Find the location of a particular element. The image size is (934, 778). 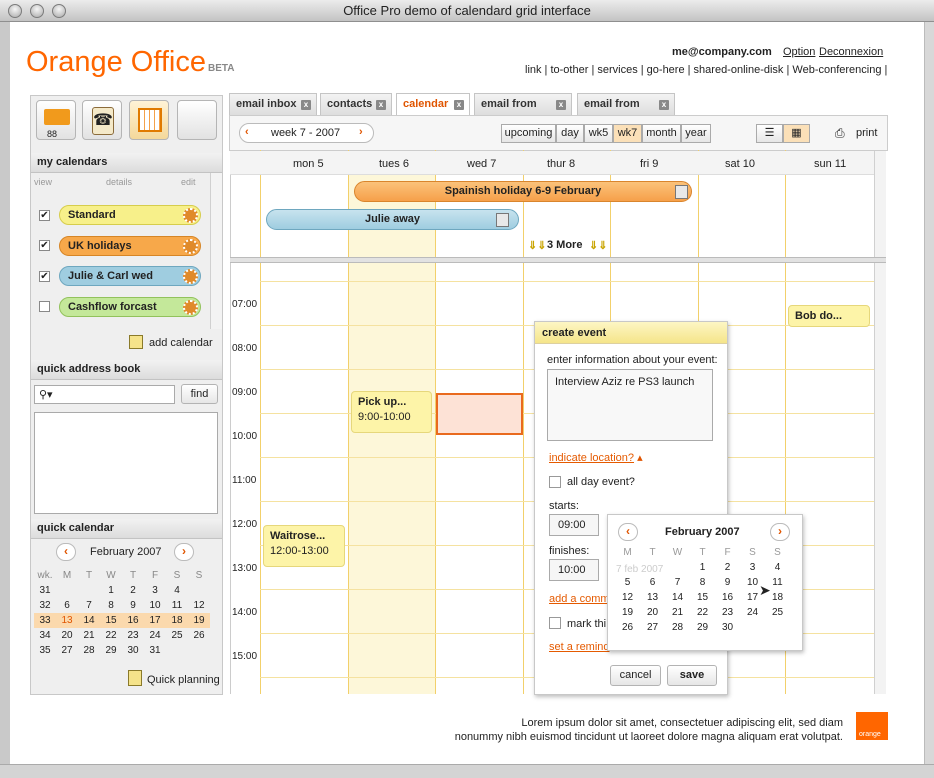

calendars-scrollbar is located at coordinates (216, 251).